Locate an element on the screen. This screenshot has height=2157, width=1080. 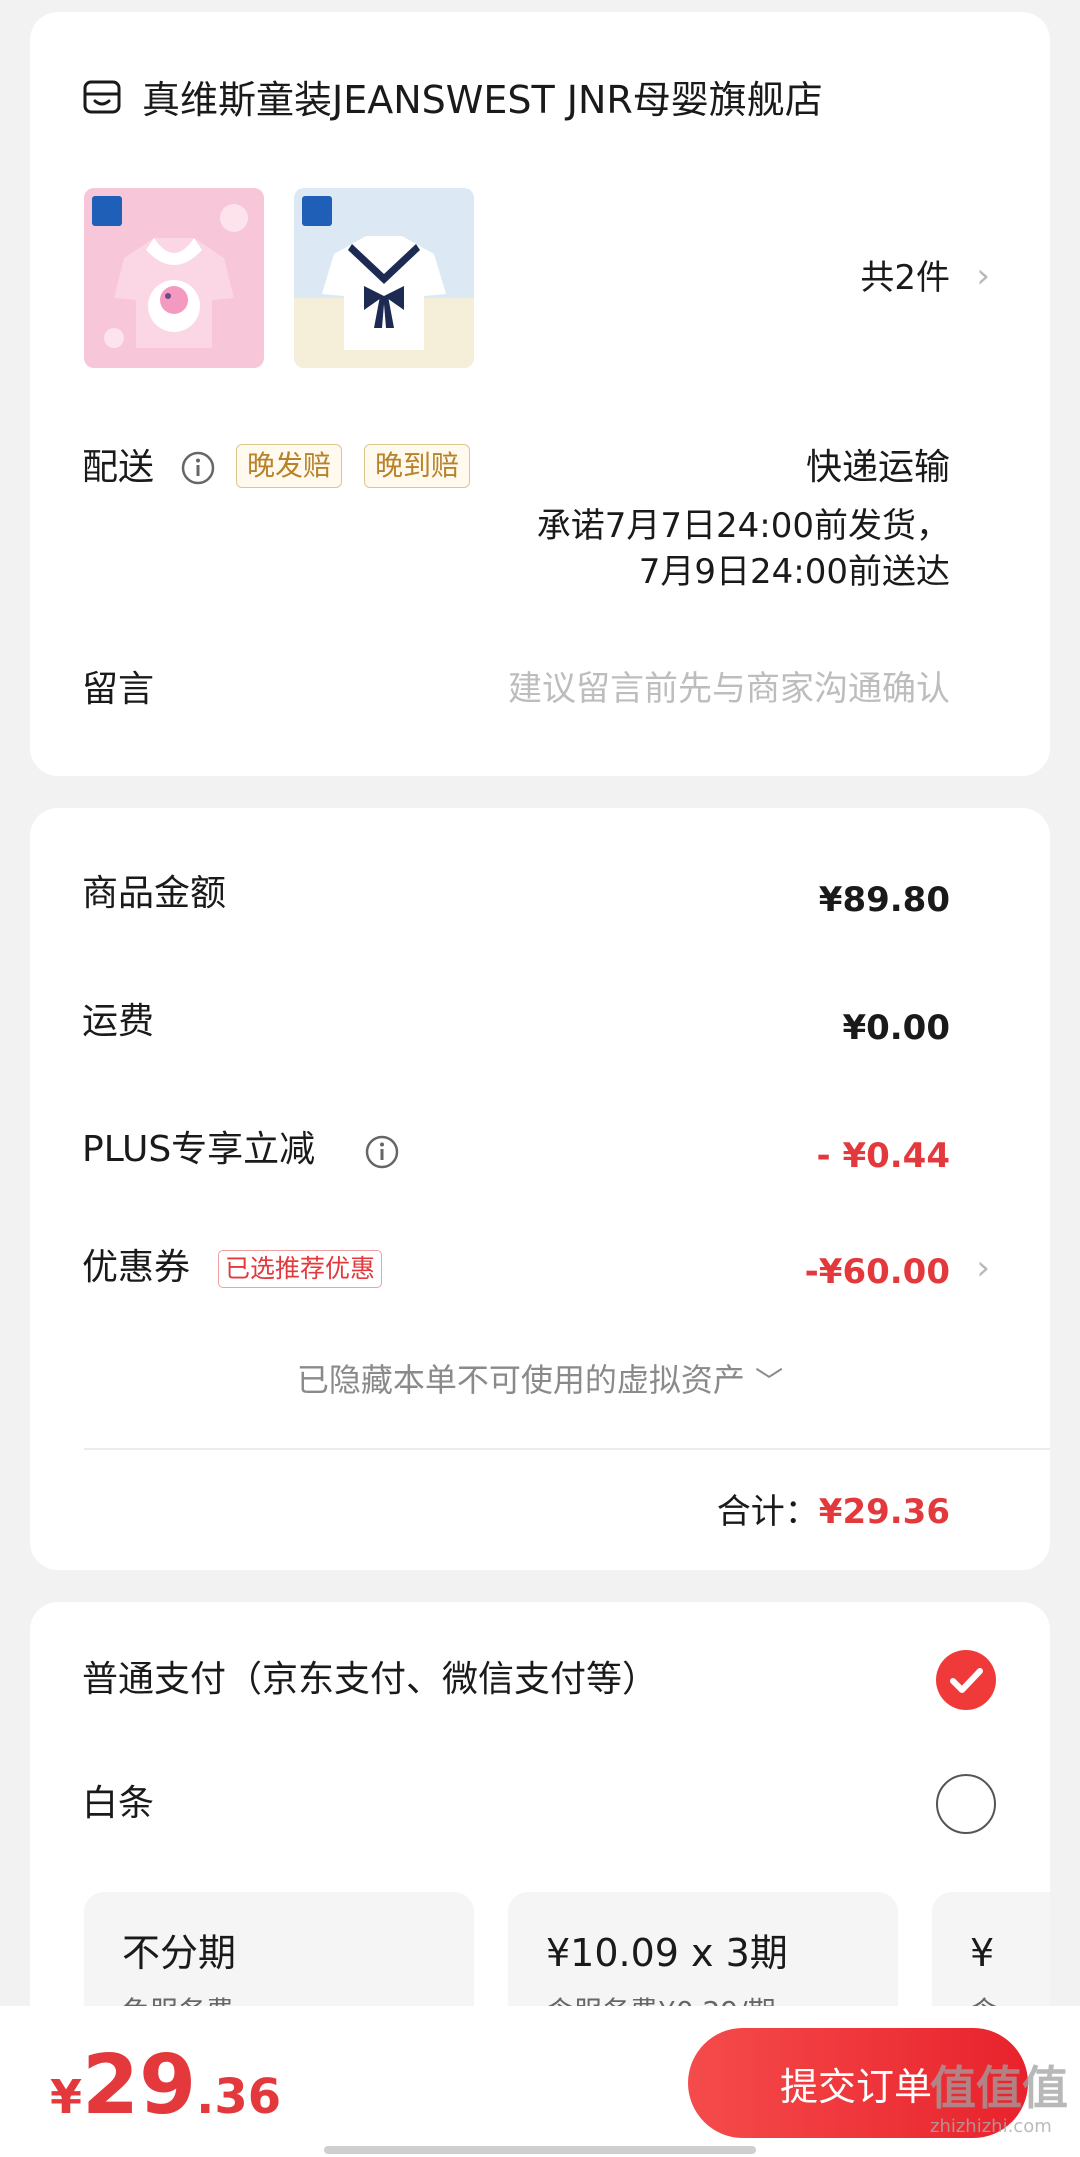
home-indicator is located at coordinates (540, 2150).